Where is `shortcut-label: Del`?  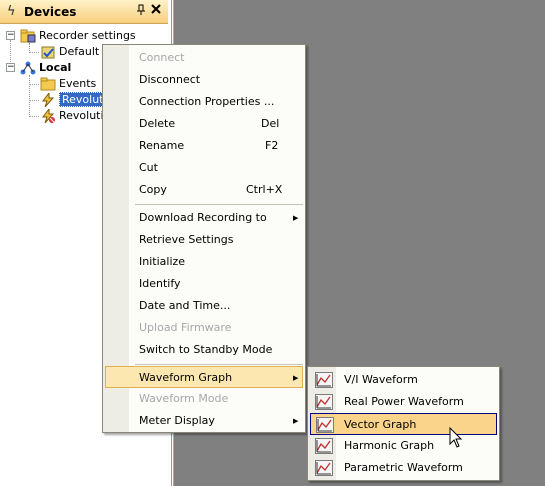
shortcut-label: Del is located at coordinates (270, 123).